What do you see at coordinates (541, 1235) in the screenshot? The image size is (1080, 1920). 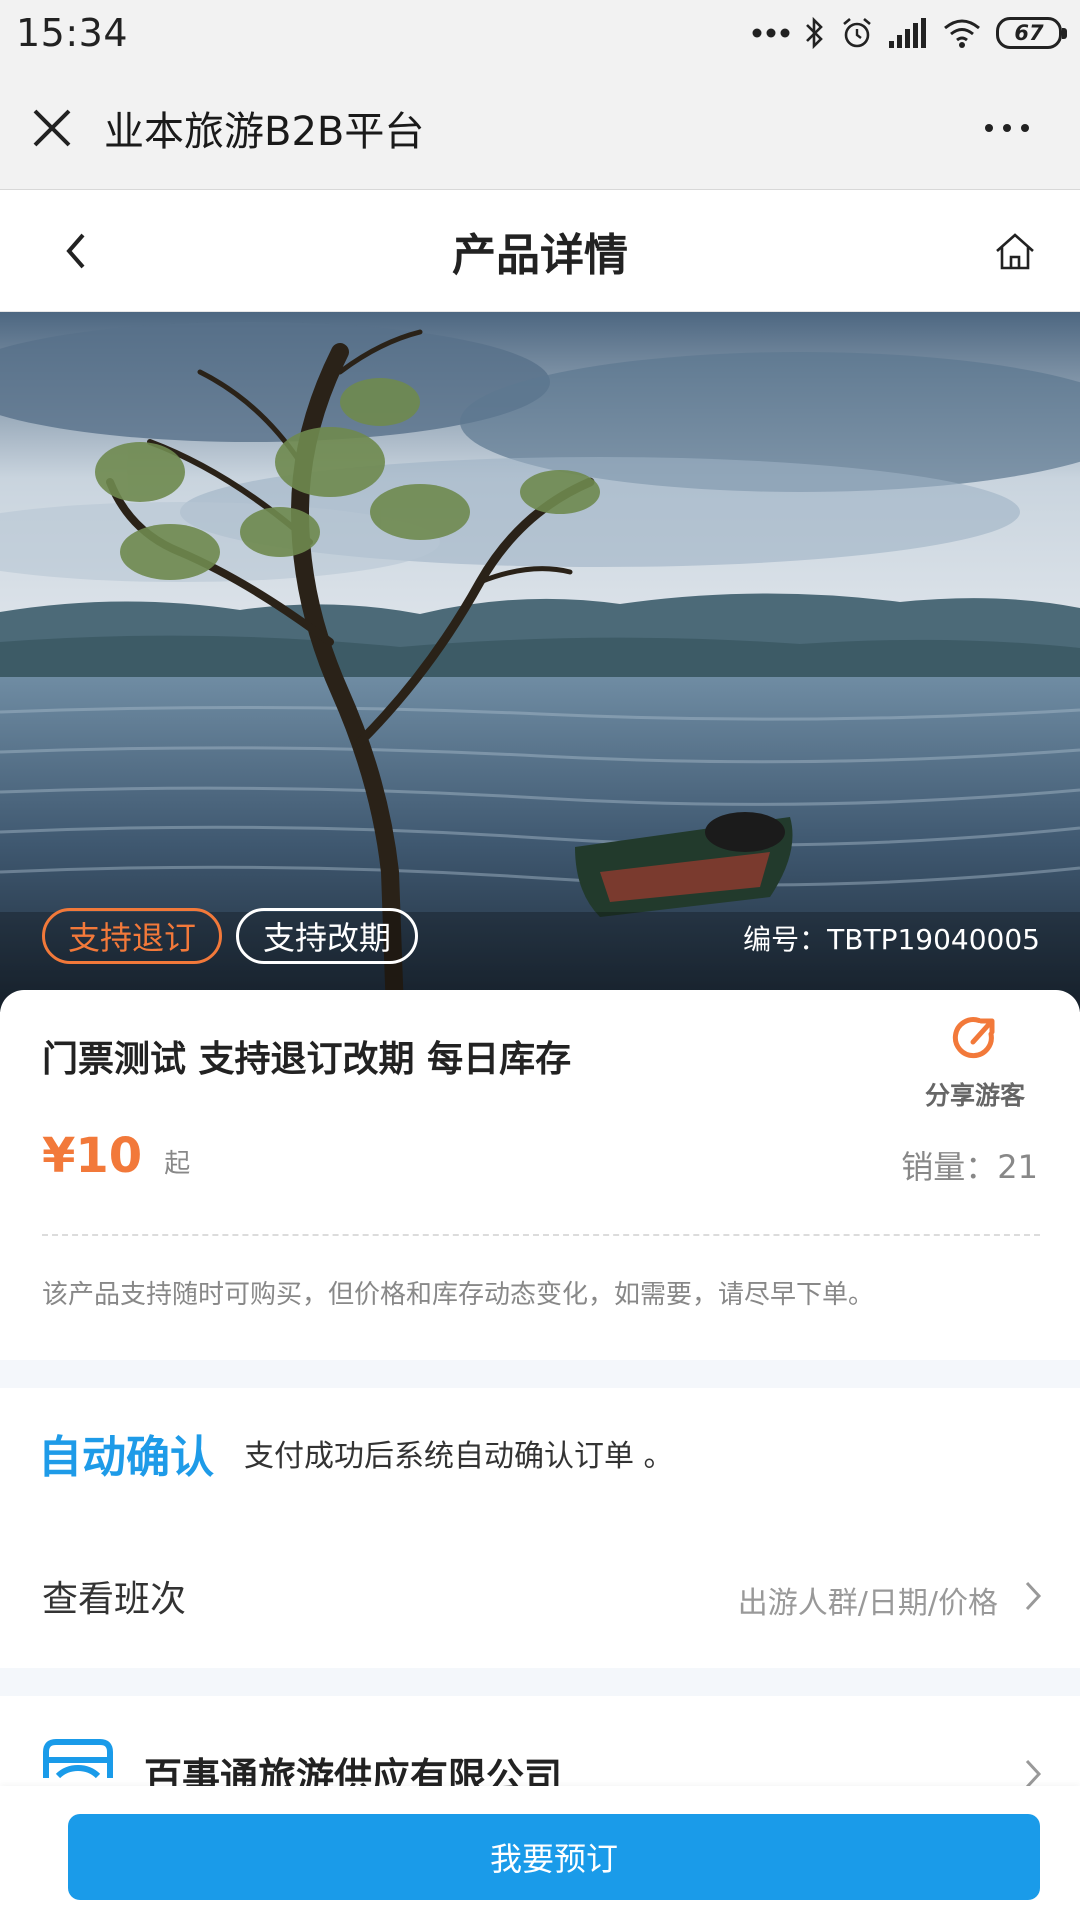 I see `divider` at bounding box center [541, 1235].